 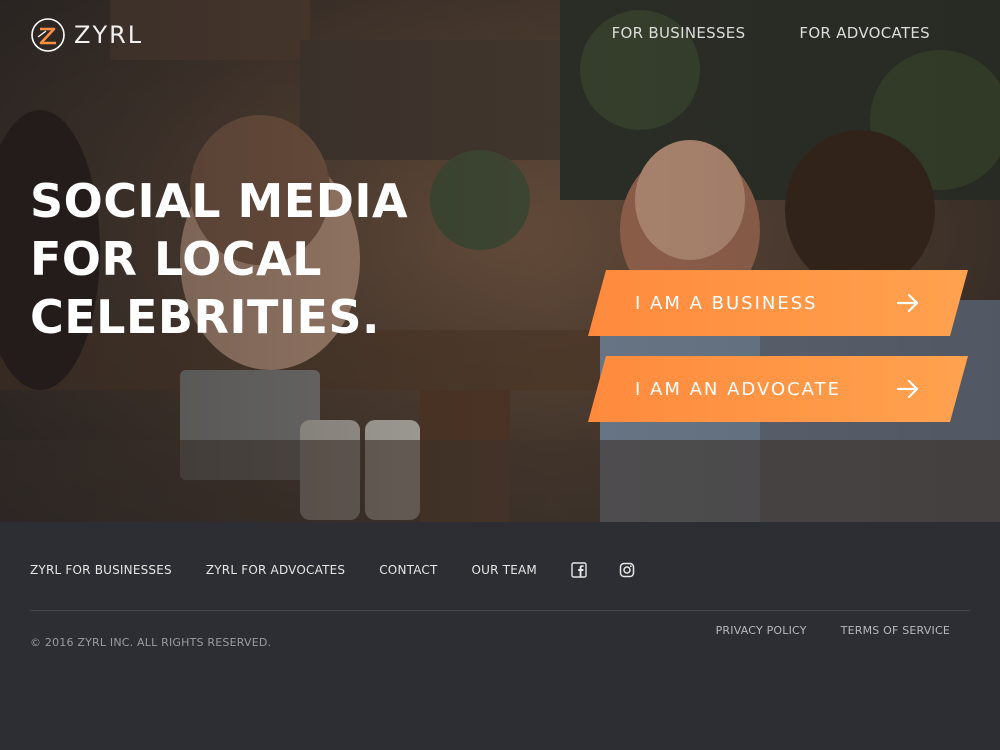 I want to click on legal-links: PRIVACY POLICY TERMS OF SERVICE, so click(x=833, y=630).